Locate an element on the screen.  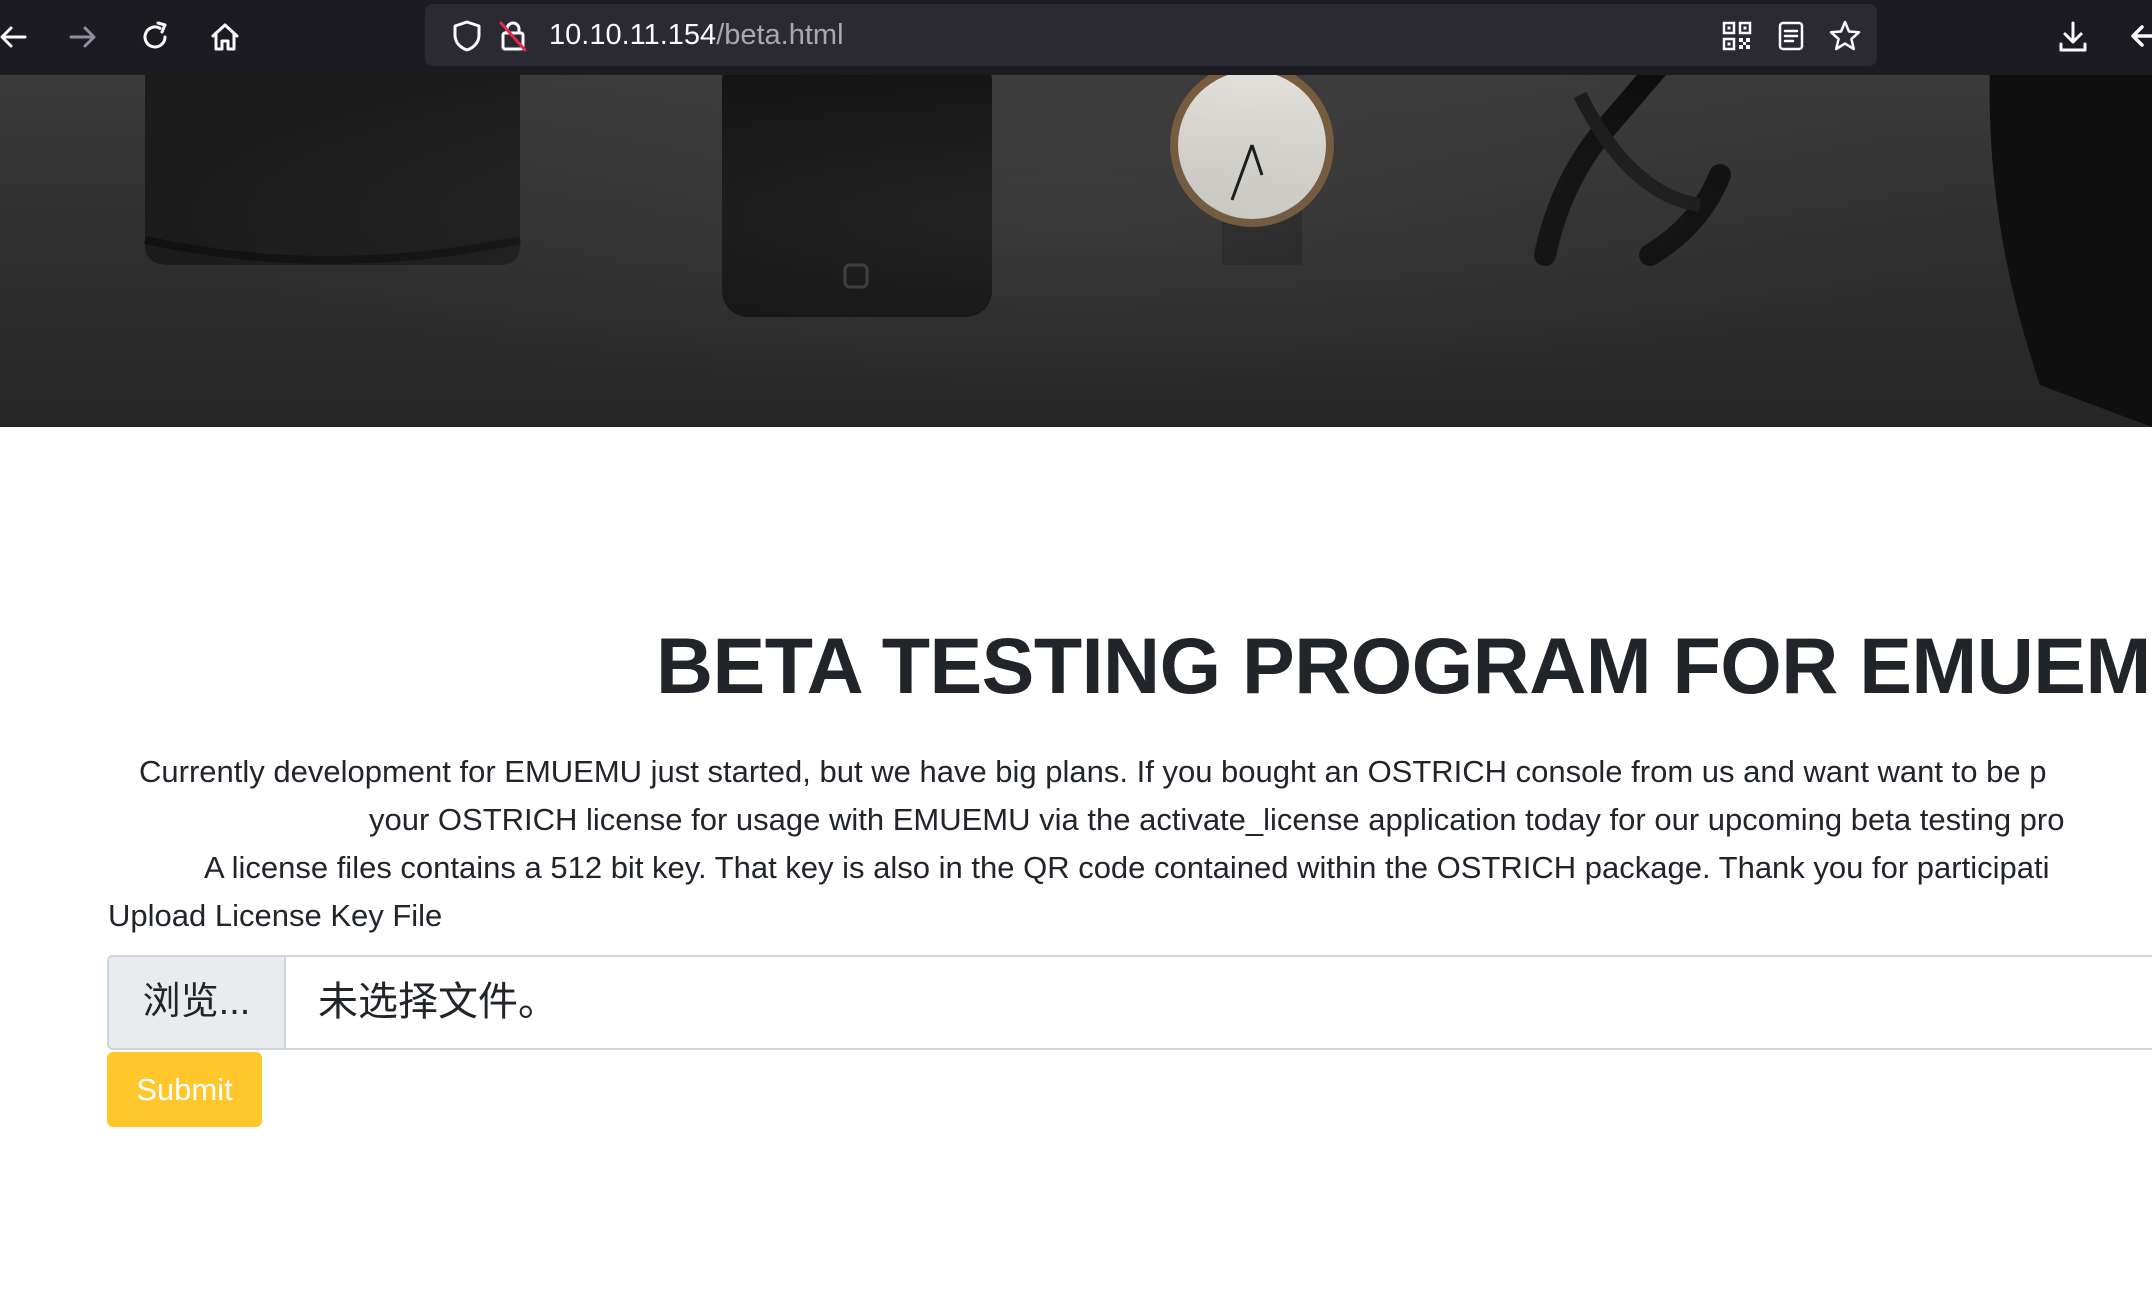
site-security-button is located at coordinates (513, 36).